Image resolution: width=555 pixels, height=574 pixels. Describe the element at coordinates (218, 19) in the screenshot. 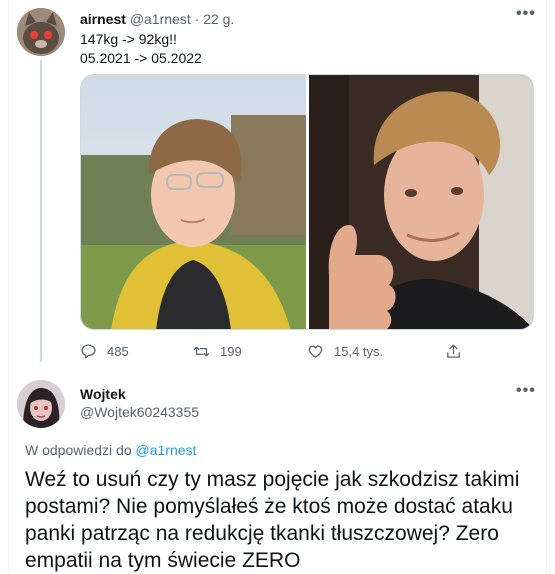

I see `tweet-time: 22 g.` at that location.